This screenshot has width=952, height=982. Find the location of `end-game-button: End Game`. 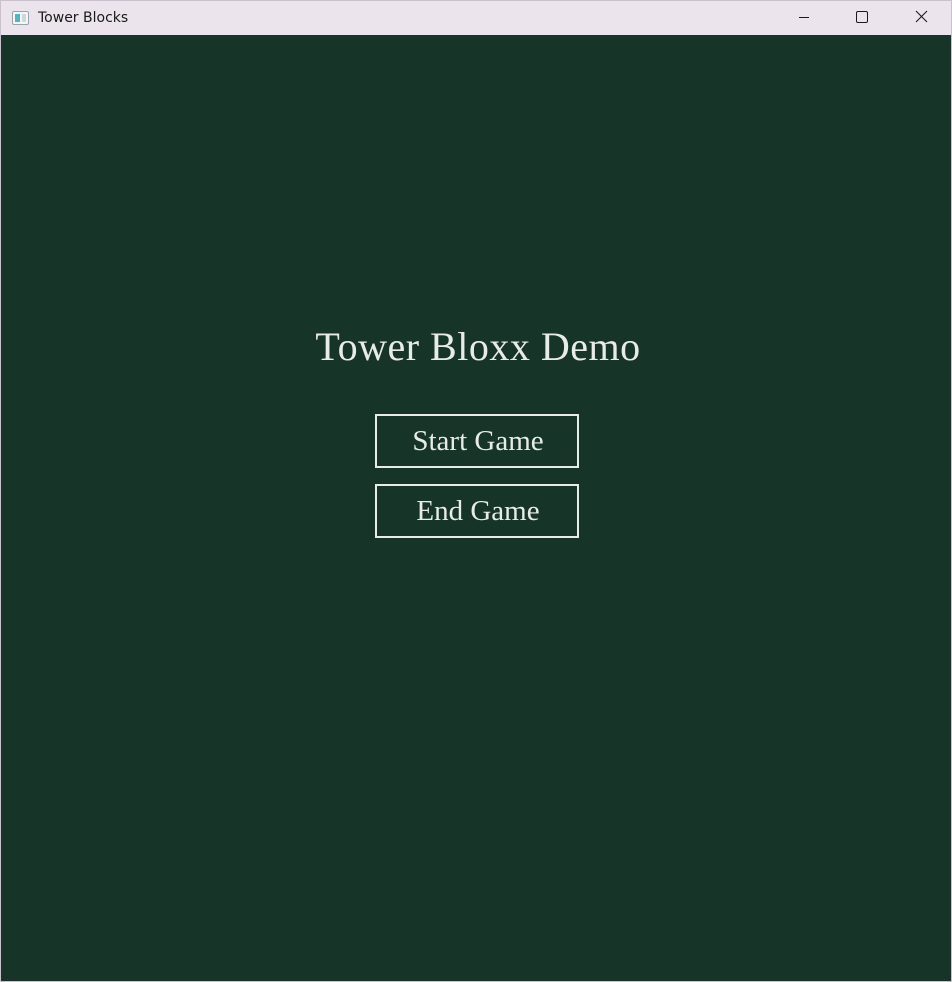

end-game-button: End Game is located at coordinates (477, 511).